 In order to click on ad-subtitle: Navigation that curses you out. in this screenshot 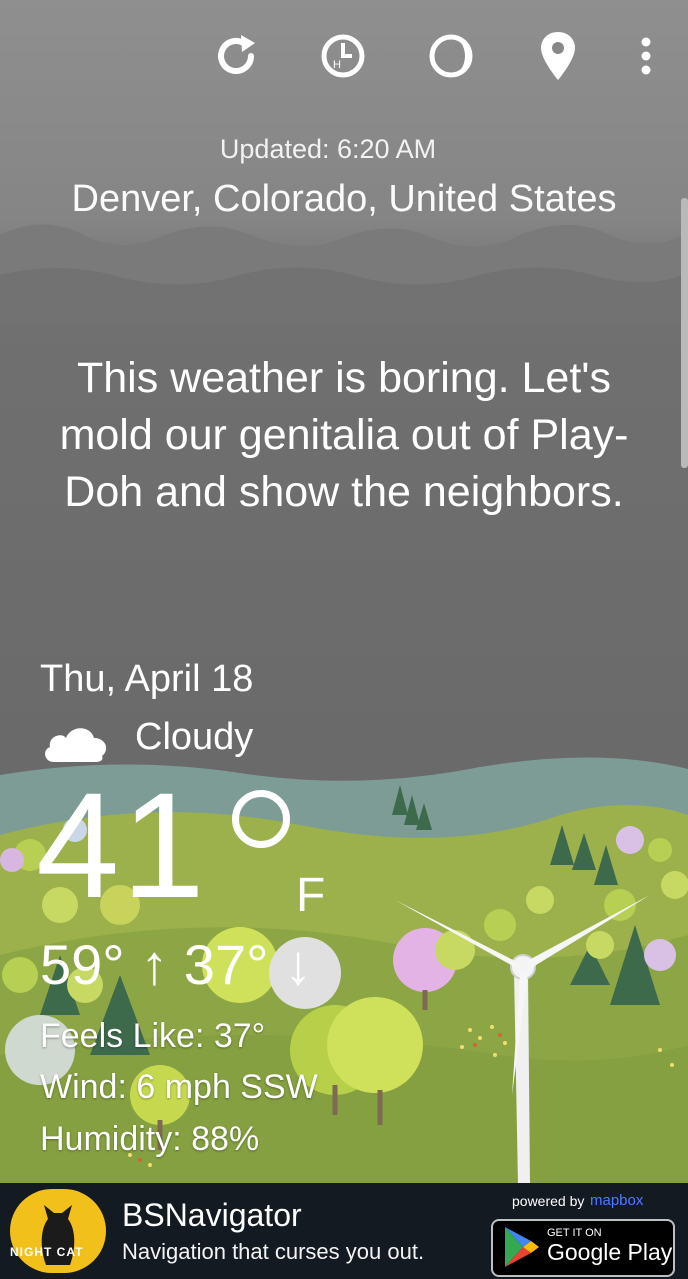, I will do `click(273, 1251)`.